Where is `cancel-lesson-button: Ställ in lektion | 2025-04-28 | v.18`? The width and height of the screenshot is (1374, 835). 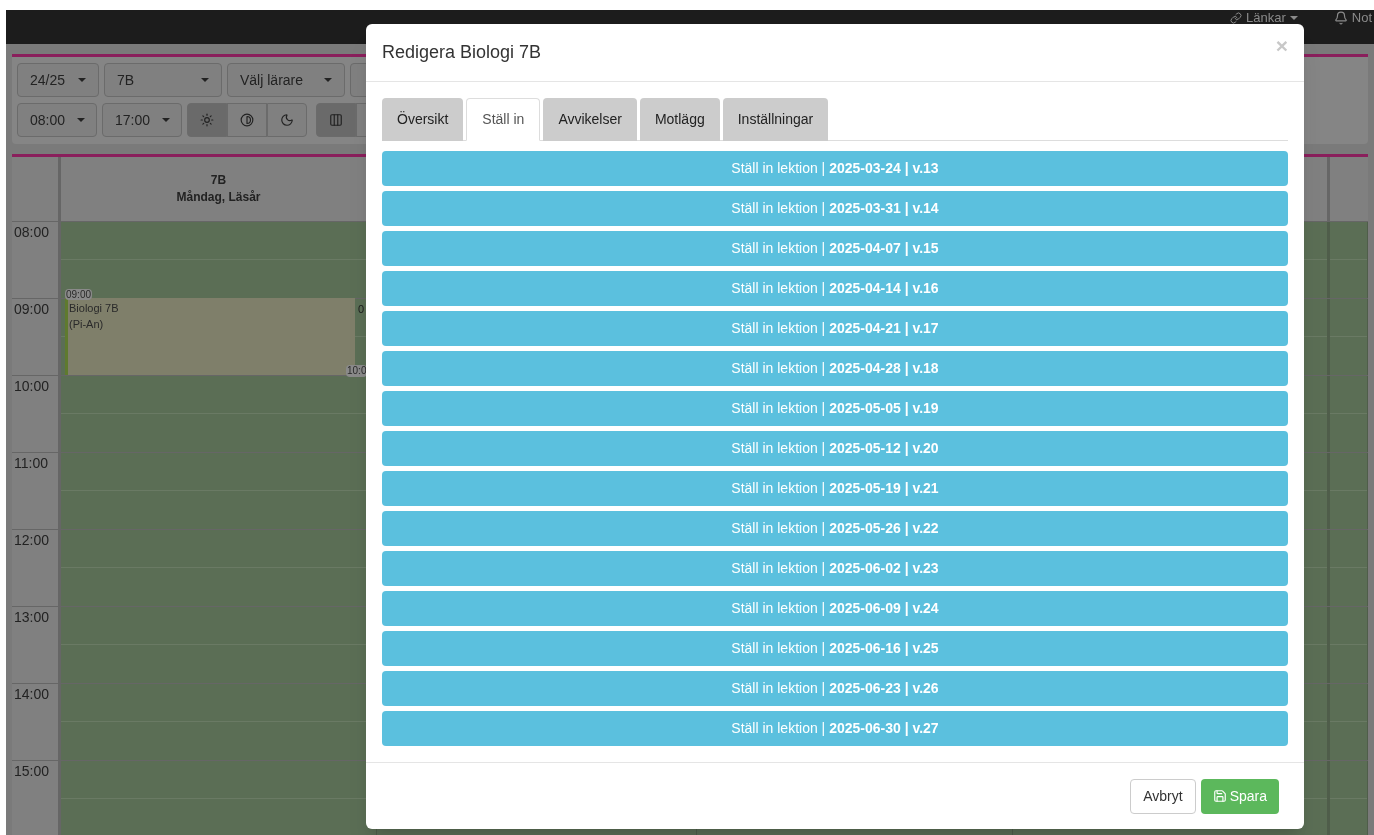
cancel-lesson-button: Ställ in lektion | 2025-04-28 | v.18 is located at coordinates (835, 368).